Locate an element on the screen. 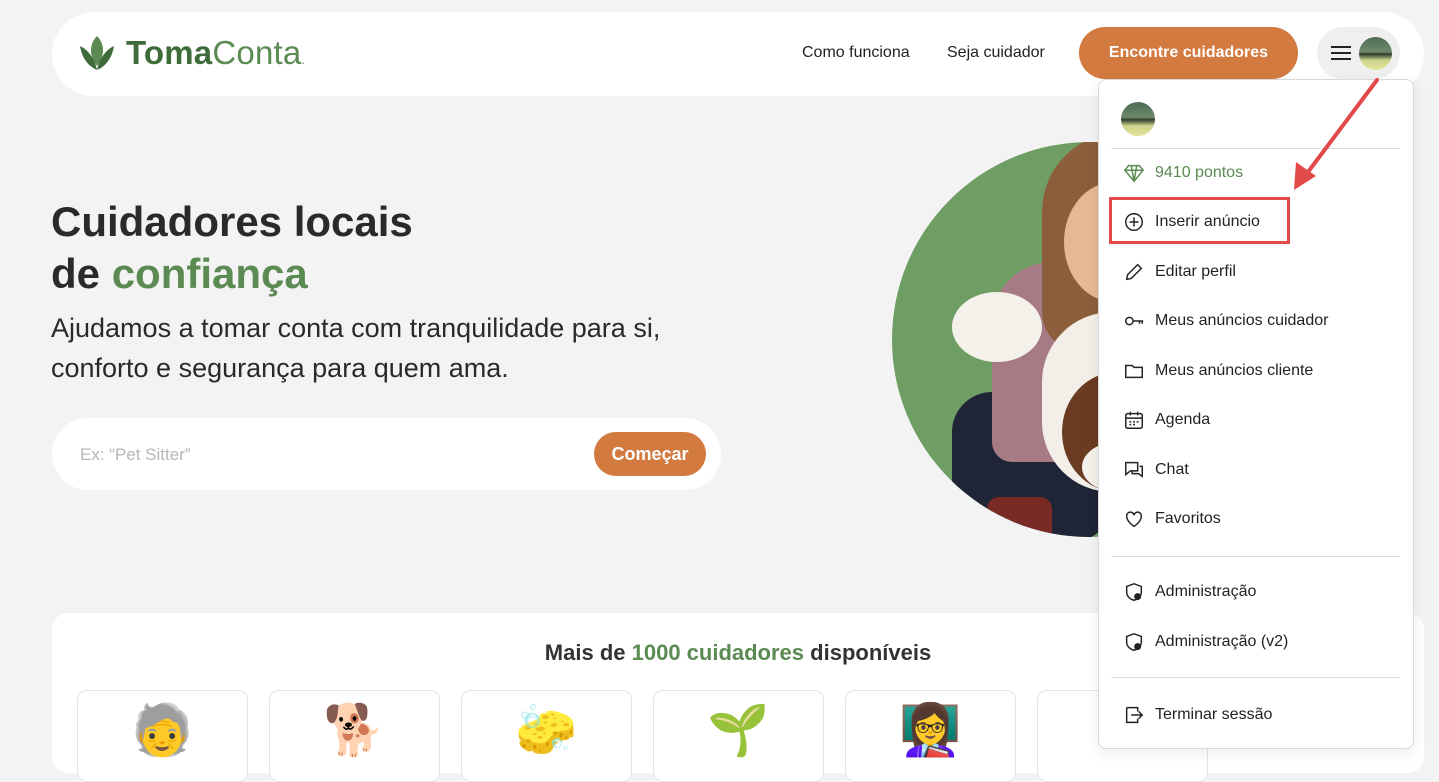 The width and height of the screenshot is (1439, 782). category-card-tutoring: 👩‍🏫 is located at coordinates (930, 736).